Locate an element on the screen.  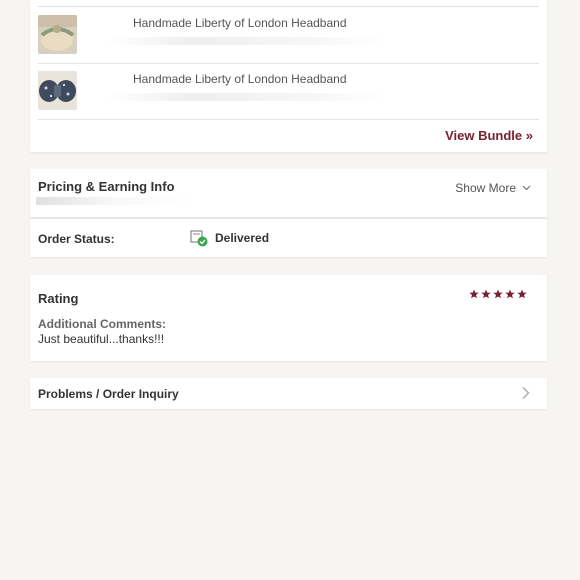
order-status-label: Order Status: is located at coordinates (76, 239).